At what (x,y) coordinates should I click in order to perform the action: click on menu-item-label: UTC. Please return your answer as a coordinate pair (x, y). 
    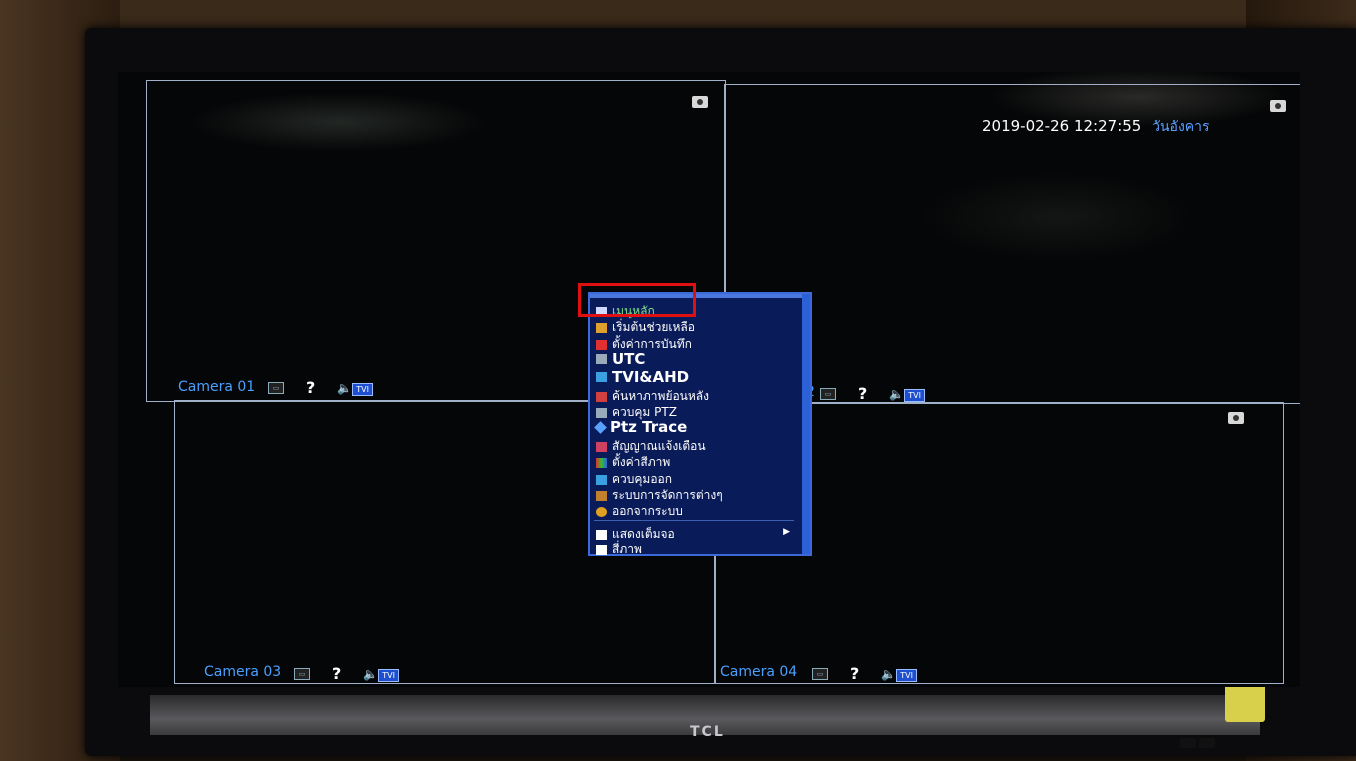
    Looking at the image, I should click on (629, 359).